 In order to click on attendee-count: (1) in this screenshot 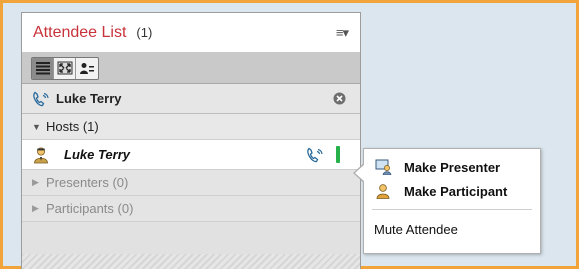, I will do `click(144, 32)`.